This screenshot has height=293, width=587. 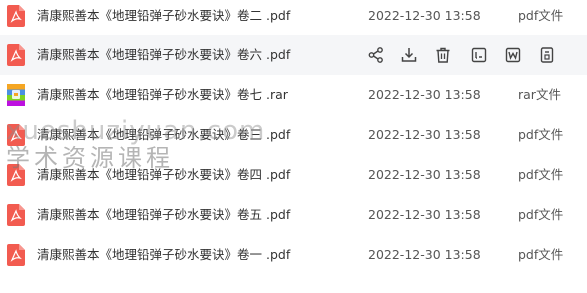 What do you see at coordinates (479, 55) in the screenshot?
I see `rename-icon` at bounding box center [479, 55].